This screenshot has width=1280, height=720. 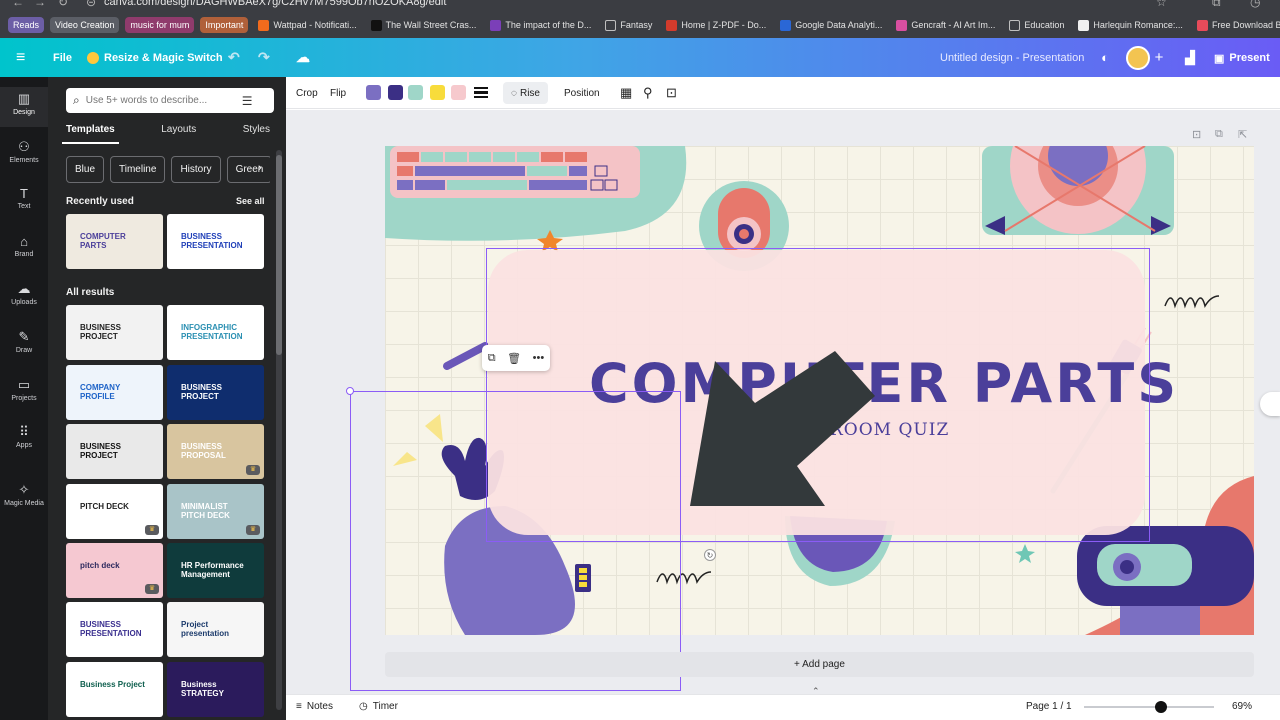 What do you see at coordinates (1242, 134) in the screenshot?
I see `add-page-icon: ⇱` at bounding box center [1242, 134].